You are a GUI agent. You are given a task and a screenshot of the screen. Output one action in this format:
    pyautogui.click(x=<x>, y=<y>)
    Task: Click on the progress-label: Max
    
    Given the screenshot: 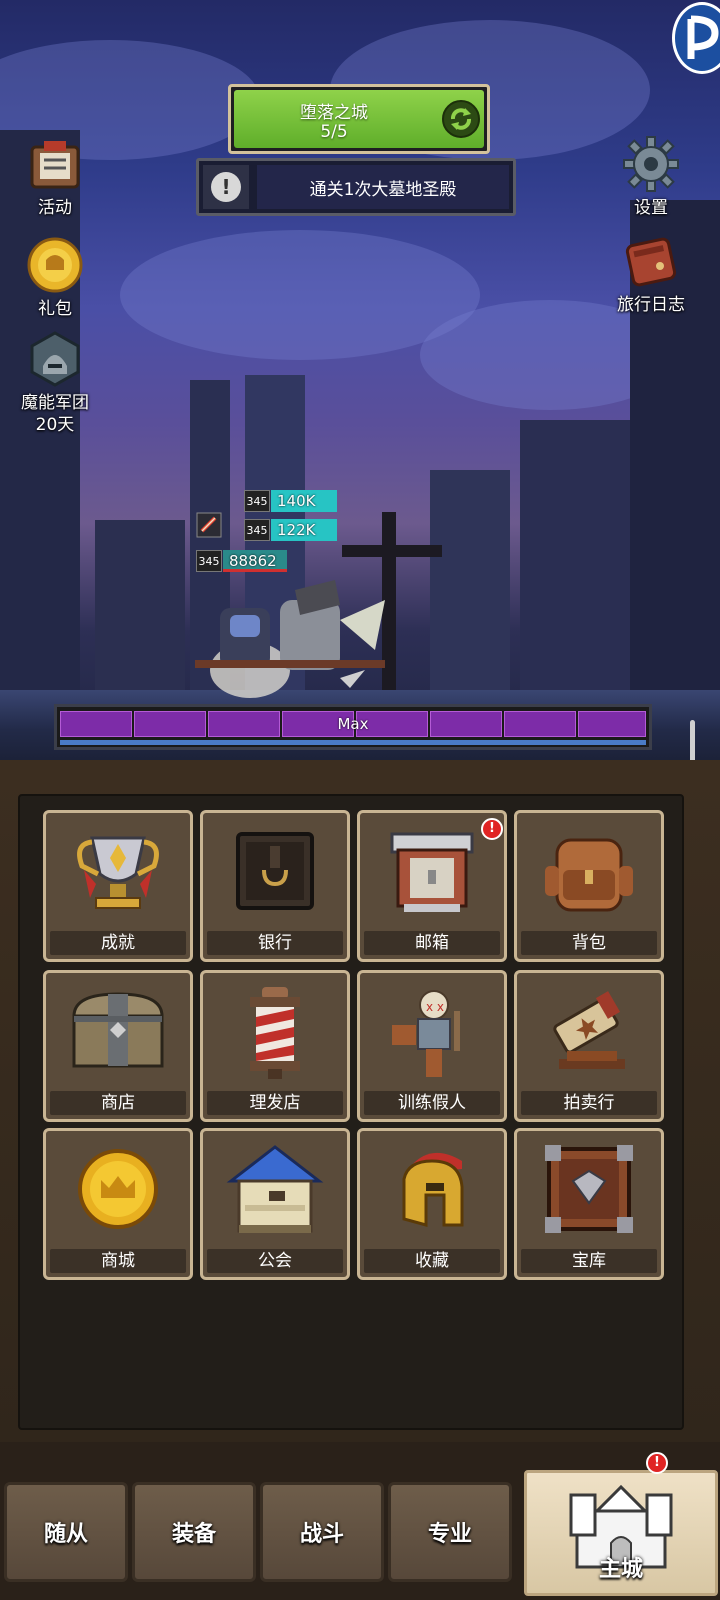 What is the action you would take?
    pyautogui.click(x=353, y=724)
    